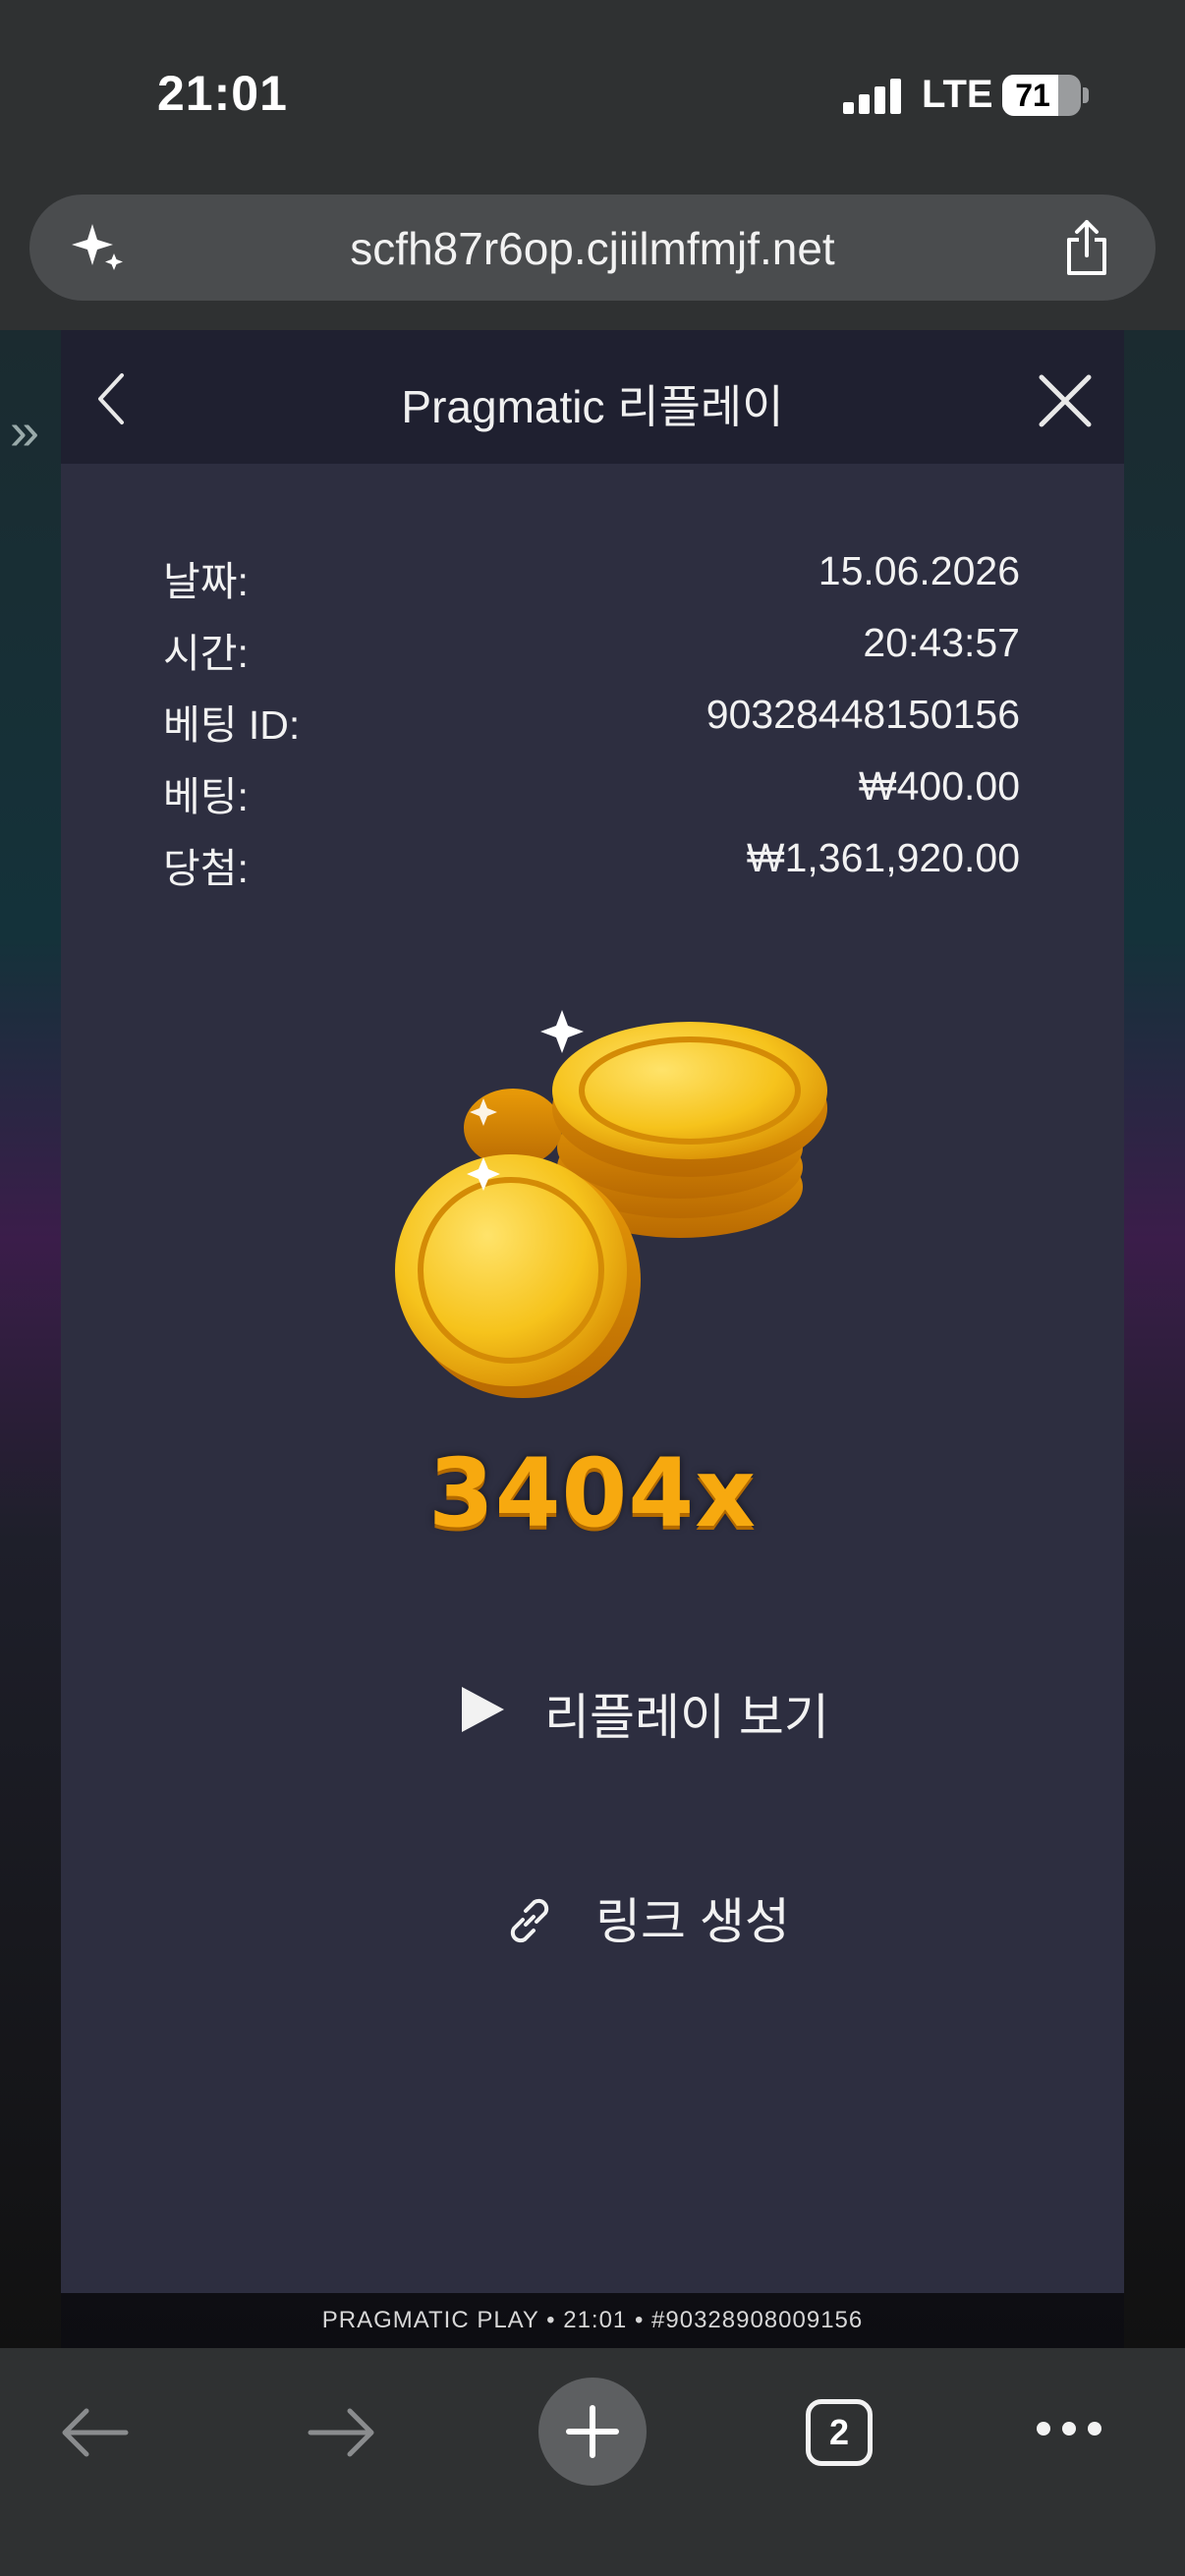 This screenshot has width=1185, height=2576. Describe the element at coordinates (942, 642) in the screenshot. I see `time-value: 20:43:57` at that location.